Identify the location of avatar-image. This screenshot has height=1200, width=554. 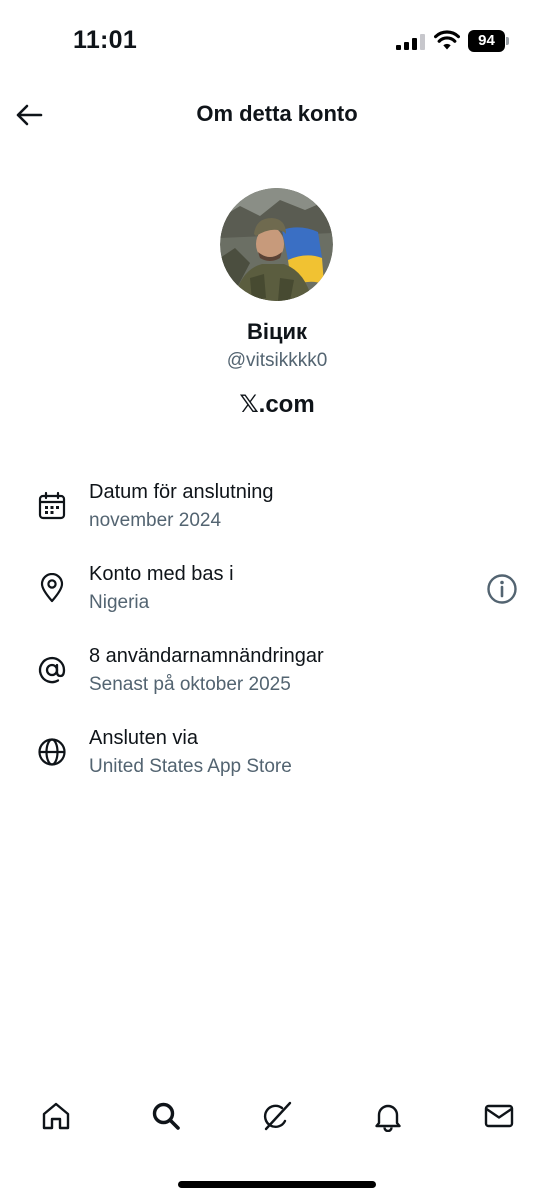
(276, 244).